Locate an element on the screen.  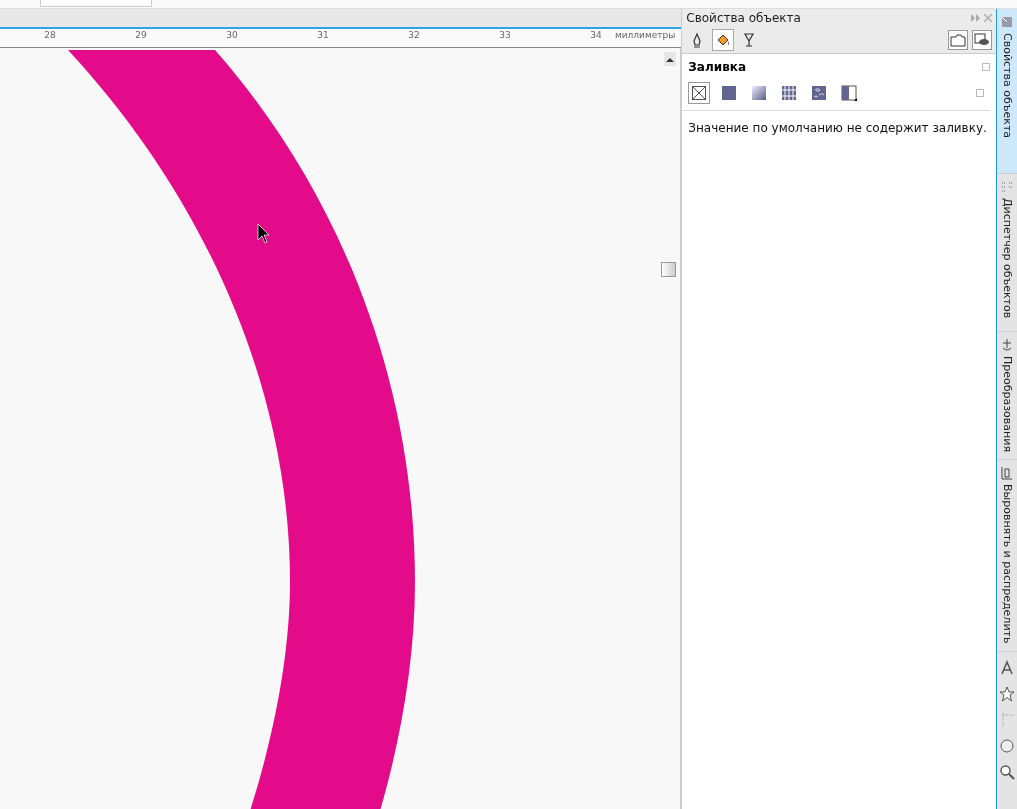
section-title: Заливка is located at coordinates (717, 67).